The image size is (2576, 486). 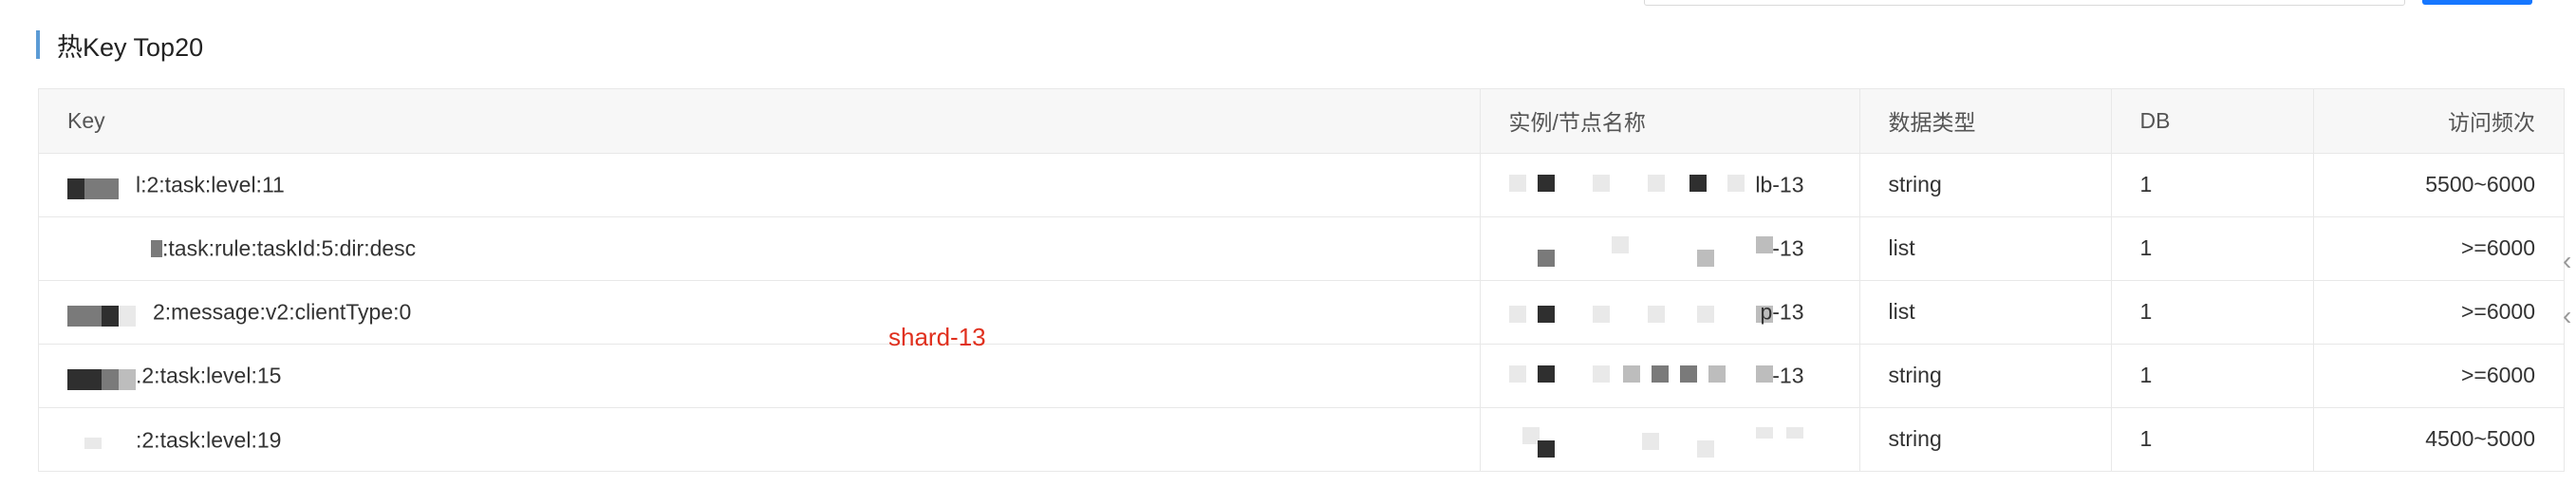 I want to click on instance-cell: p-13, so click(x=1670, y=312).